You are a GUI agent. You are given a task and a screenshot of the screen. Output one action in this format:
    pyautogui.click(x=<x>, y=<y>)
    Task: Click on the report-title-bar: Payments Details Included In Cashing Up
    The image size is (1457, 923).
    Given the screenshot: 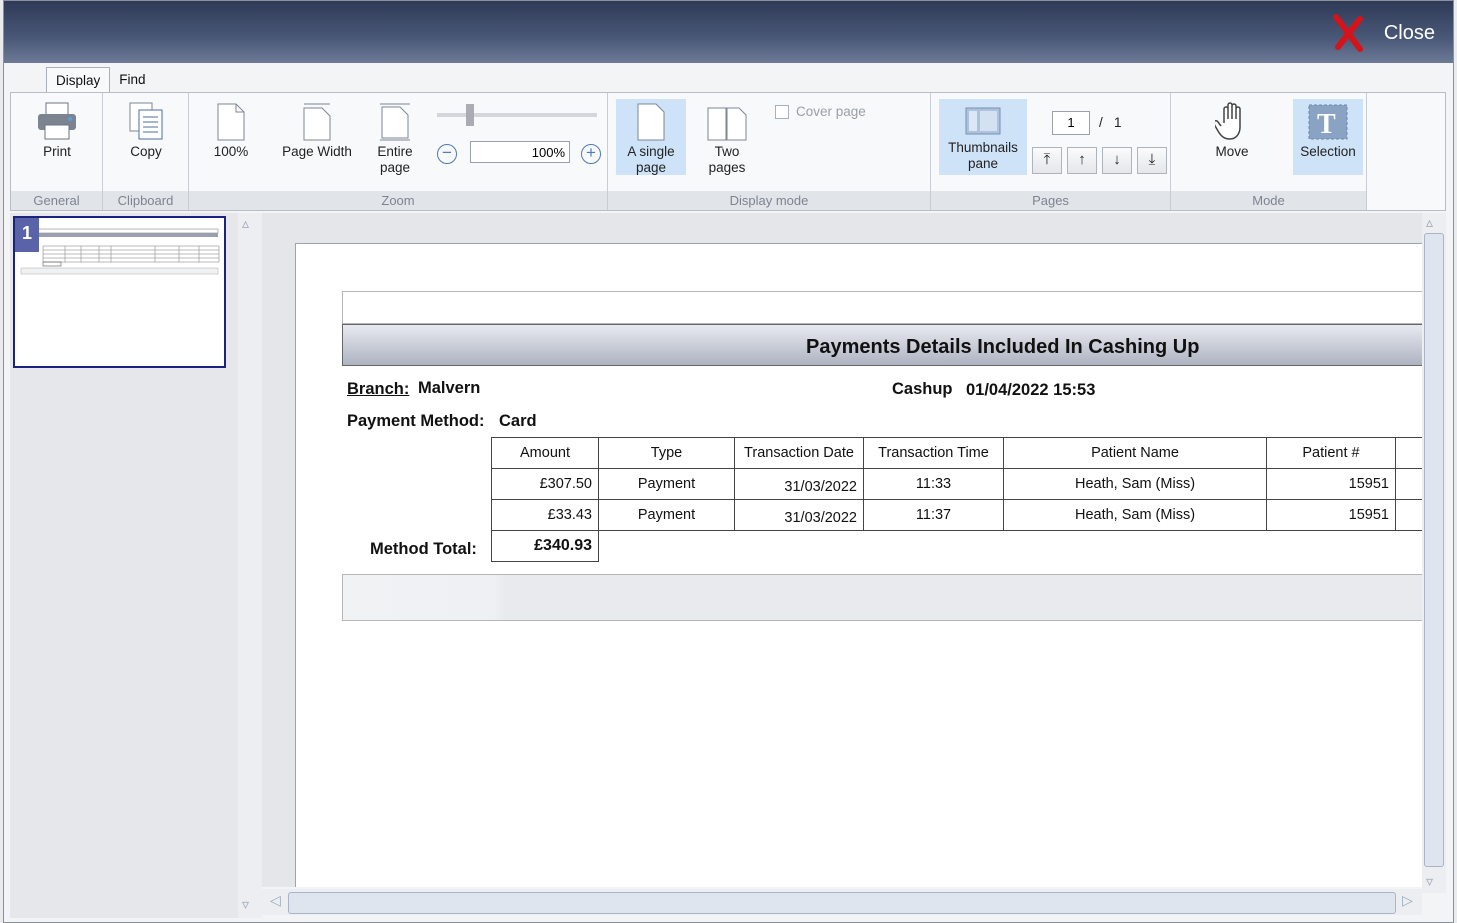 What is the action you would take?
    pyautogui.click(x=882, y=345)
    